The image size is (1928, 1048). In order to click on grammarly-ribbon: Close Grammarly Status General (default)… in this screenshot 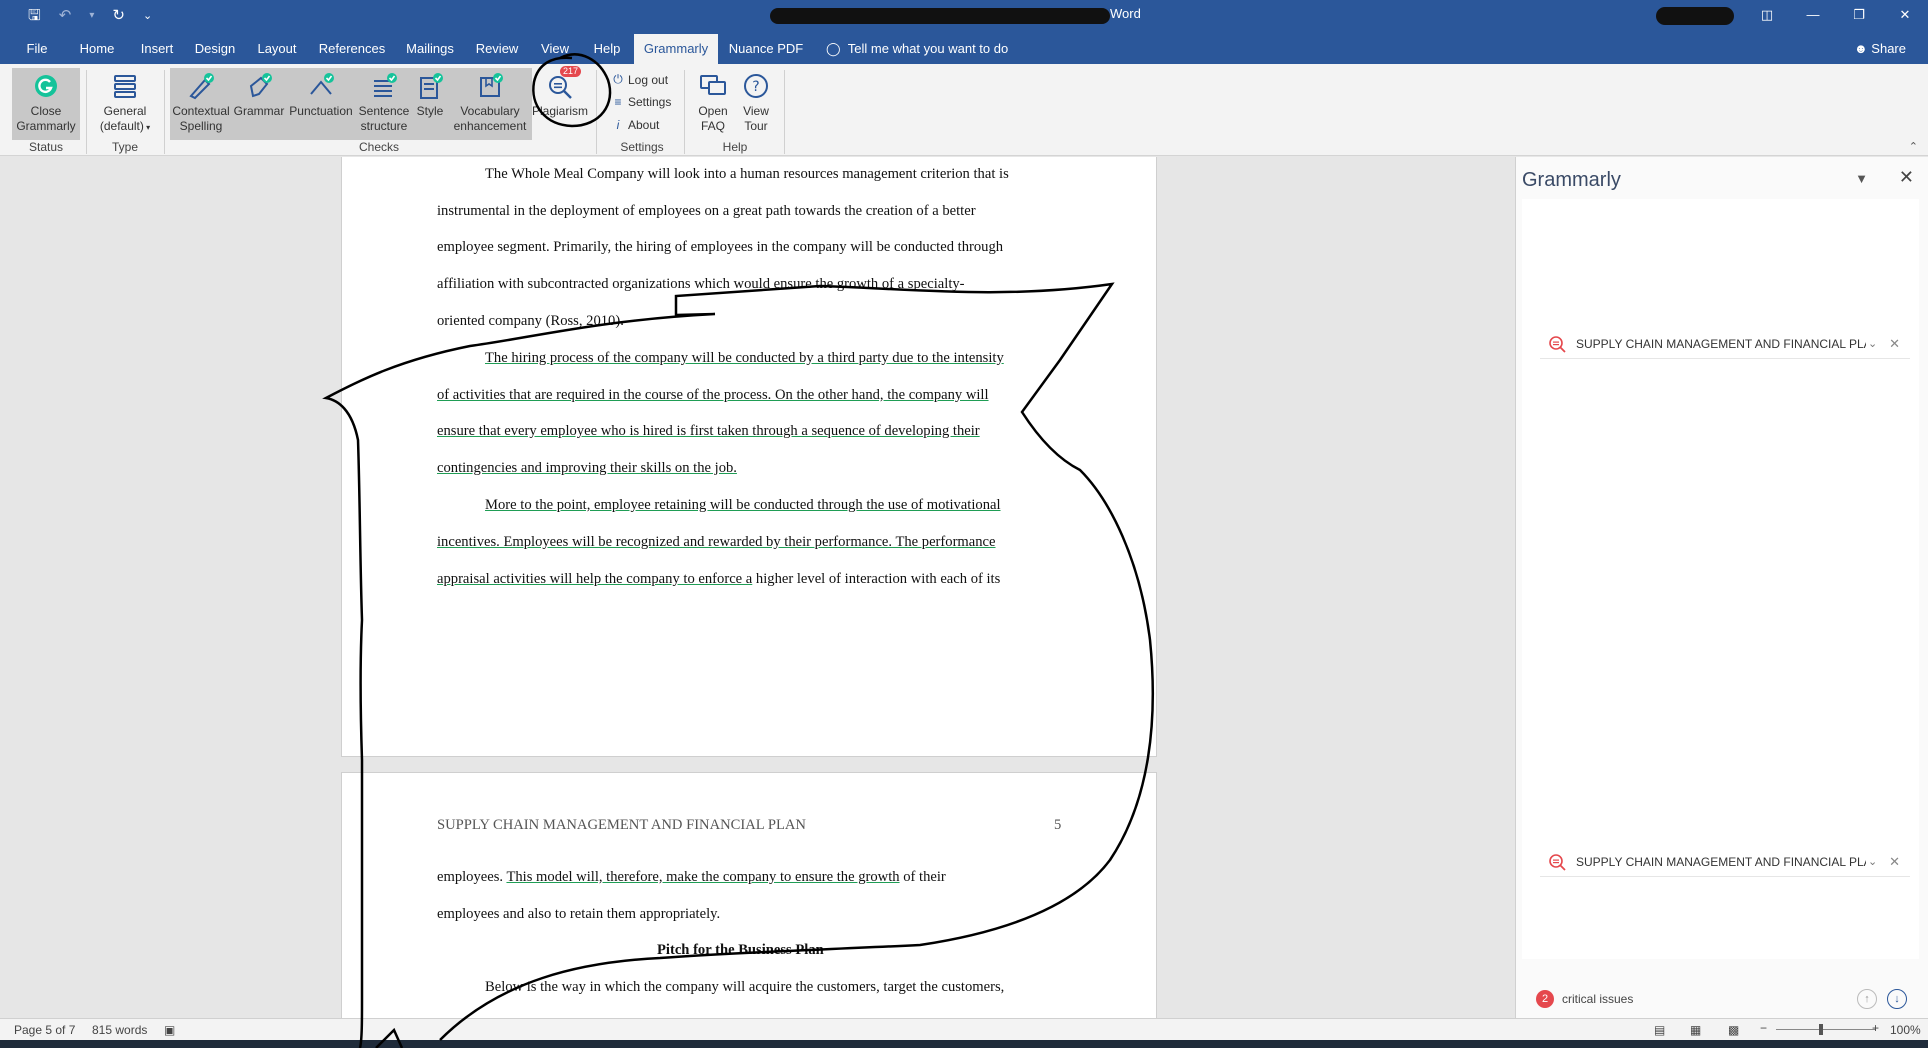, I will do `click(964, 110)`.